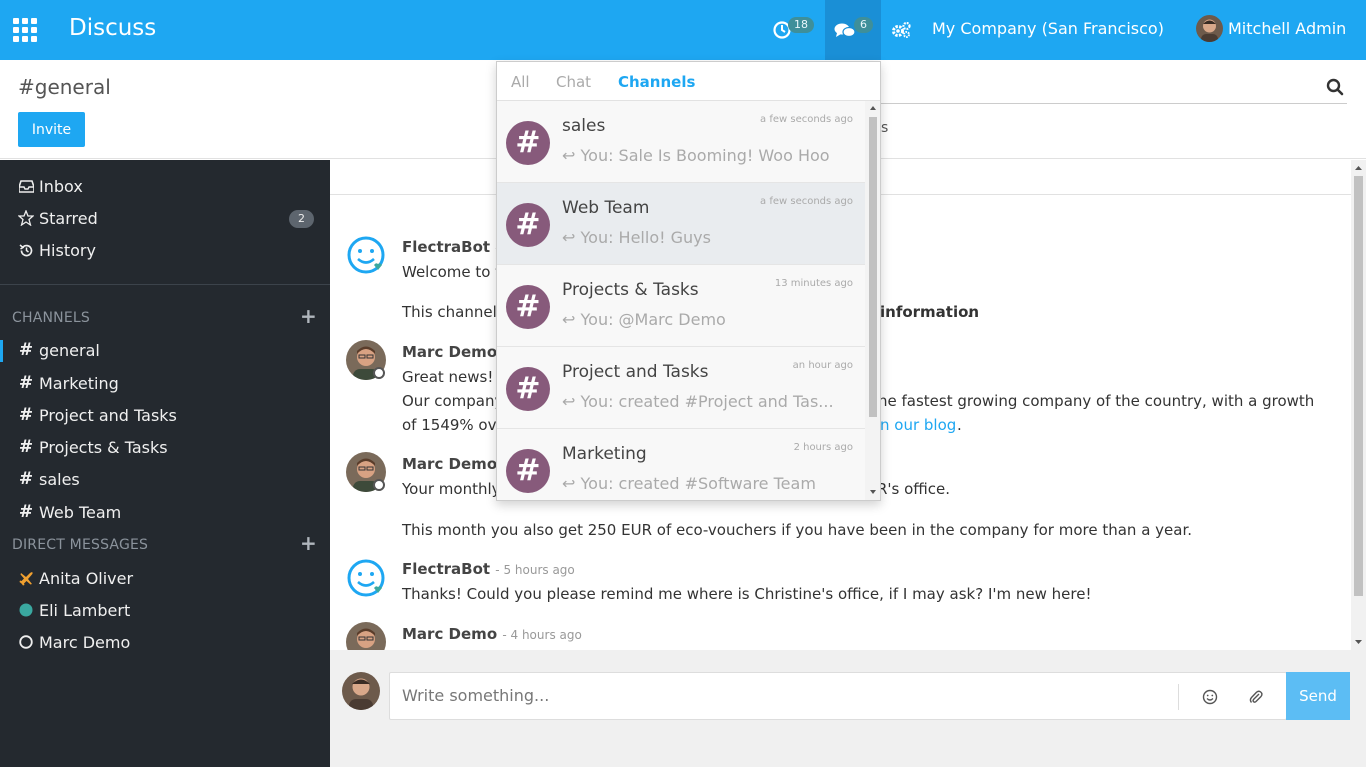  I want to click on history-icon, so click(26, 250).